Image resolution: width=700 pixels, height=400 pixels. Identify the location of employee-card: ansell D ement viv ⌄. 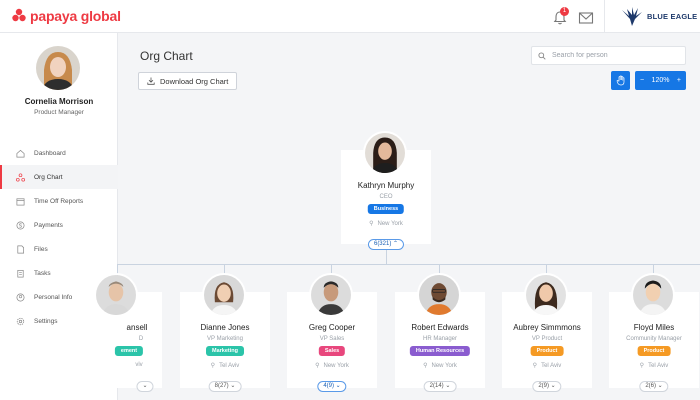
(117, 332).